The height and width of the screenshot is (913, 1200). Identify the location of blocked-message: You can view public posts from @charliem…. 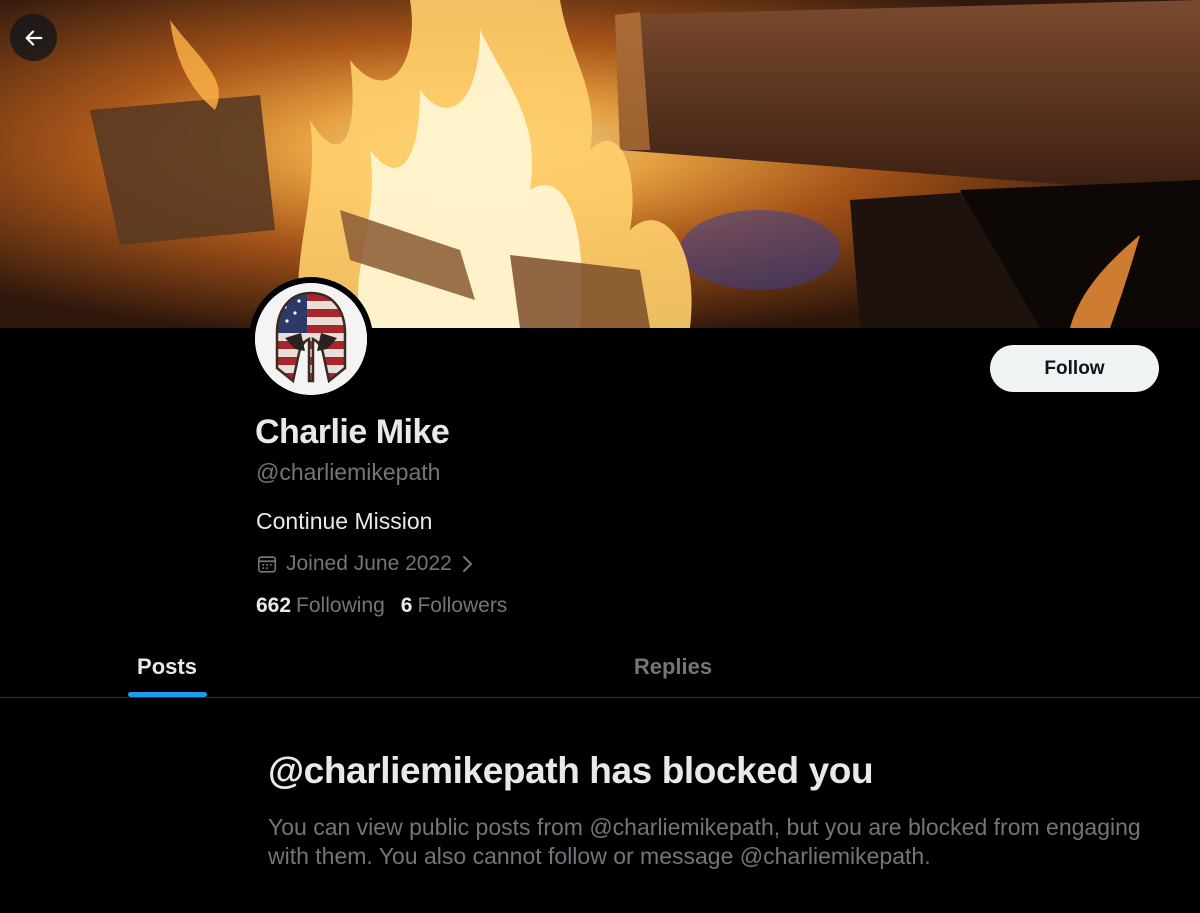
(704, 841).